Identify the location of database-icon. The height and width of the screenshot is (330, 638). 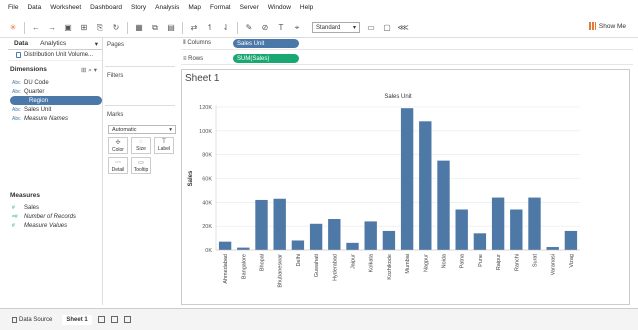
(14, 319).